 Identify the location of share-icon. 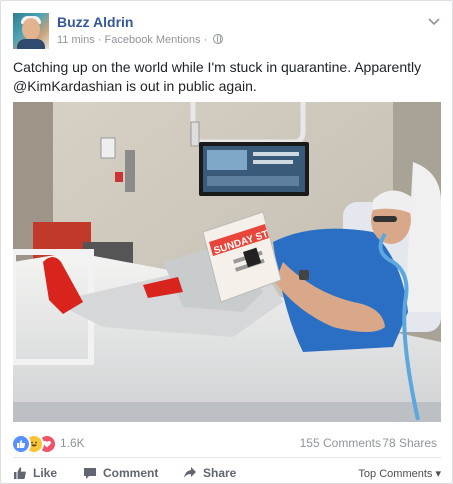
(190, 472).